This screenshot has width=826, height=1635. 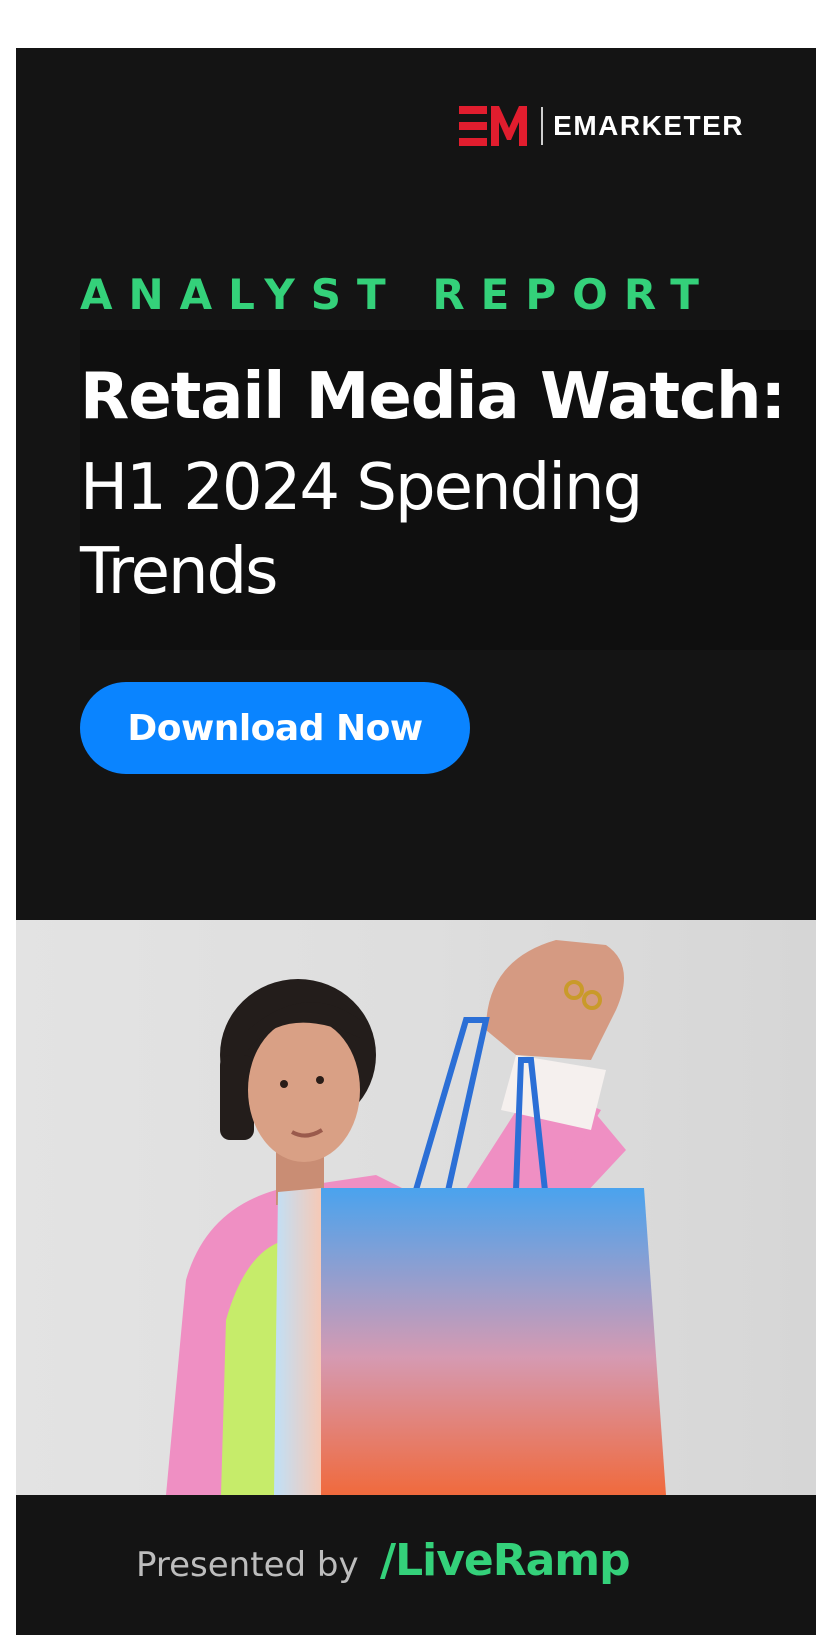 I want to click on logo-divider, so click(x=542, y=126).